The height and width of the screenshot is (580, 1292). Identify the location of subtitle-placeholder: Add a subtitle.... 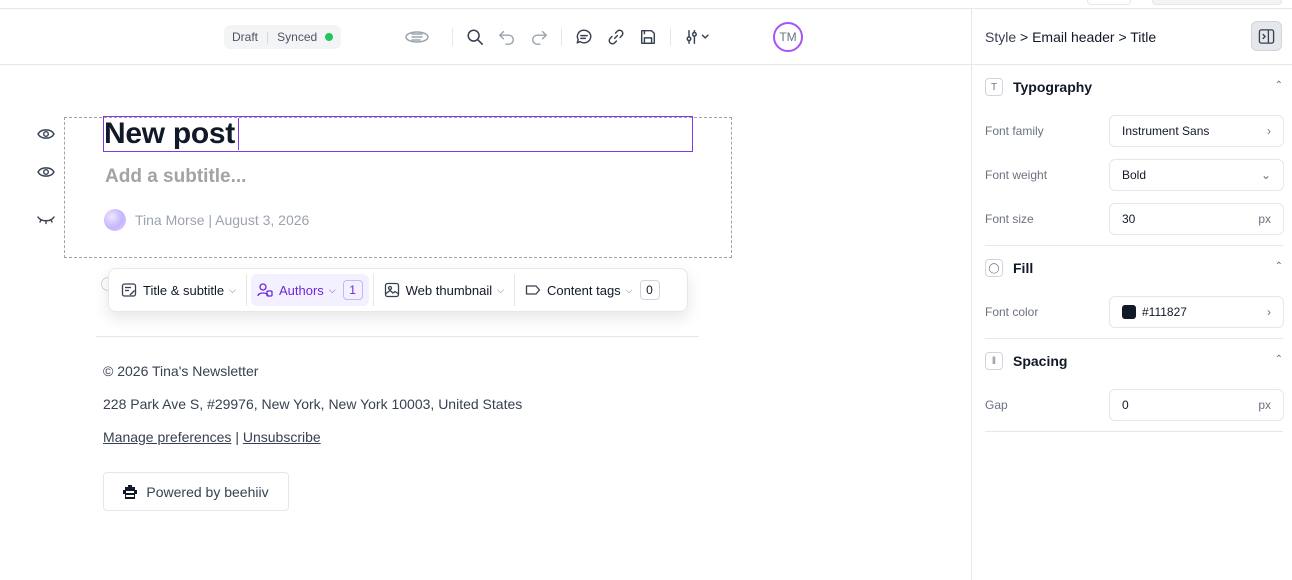
(175, 177).